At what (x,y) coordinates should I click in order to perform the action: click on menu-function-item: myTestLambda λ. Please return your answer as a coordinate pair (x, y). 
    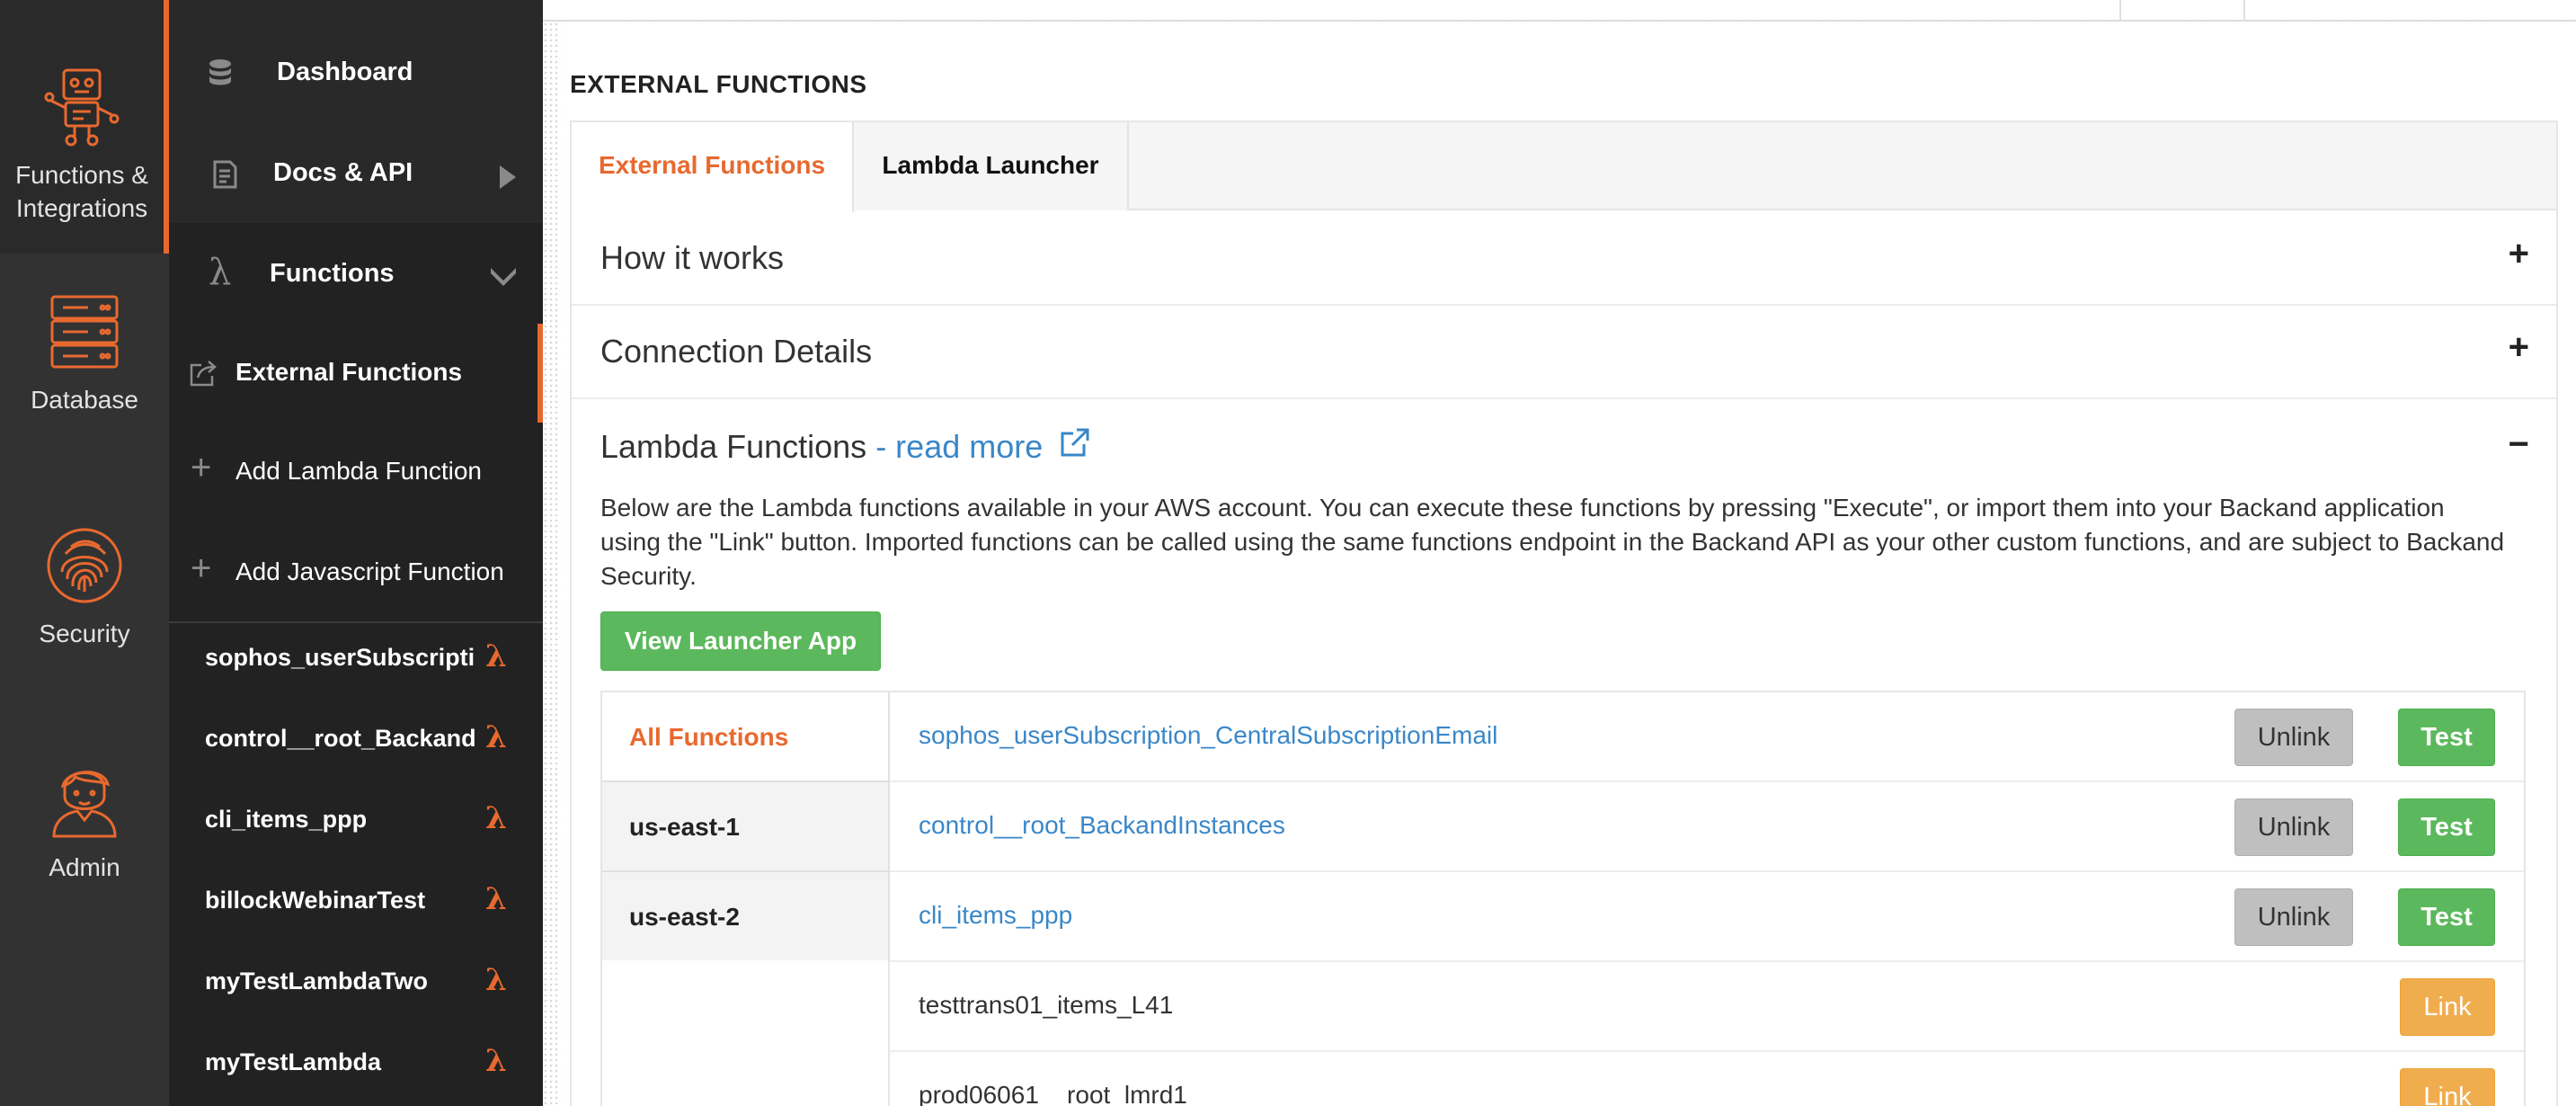
    Looking at the image, I should click on (356, 1063).